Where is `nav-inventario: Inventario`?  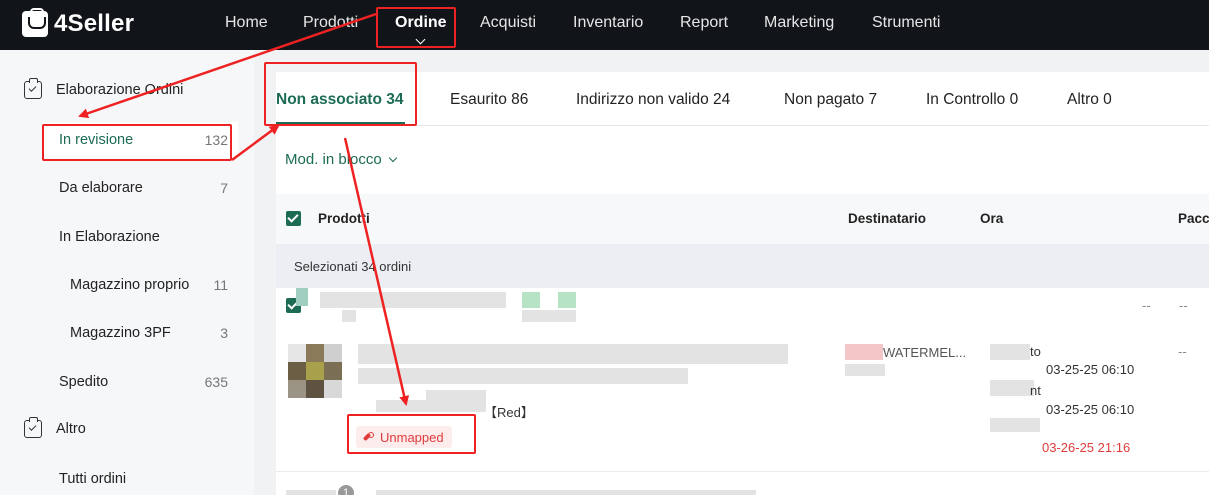
nav-inventario: Inventario is located at coordinates (608, 23).